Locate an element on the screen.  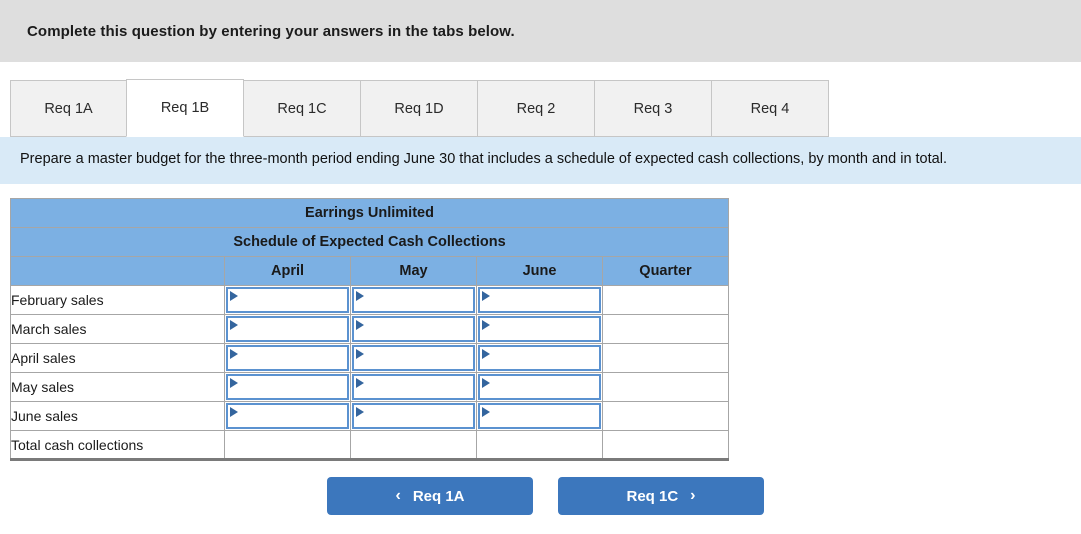
input-cell-february-april is located at coordinates (287, 300).